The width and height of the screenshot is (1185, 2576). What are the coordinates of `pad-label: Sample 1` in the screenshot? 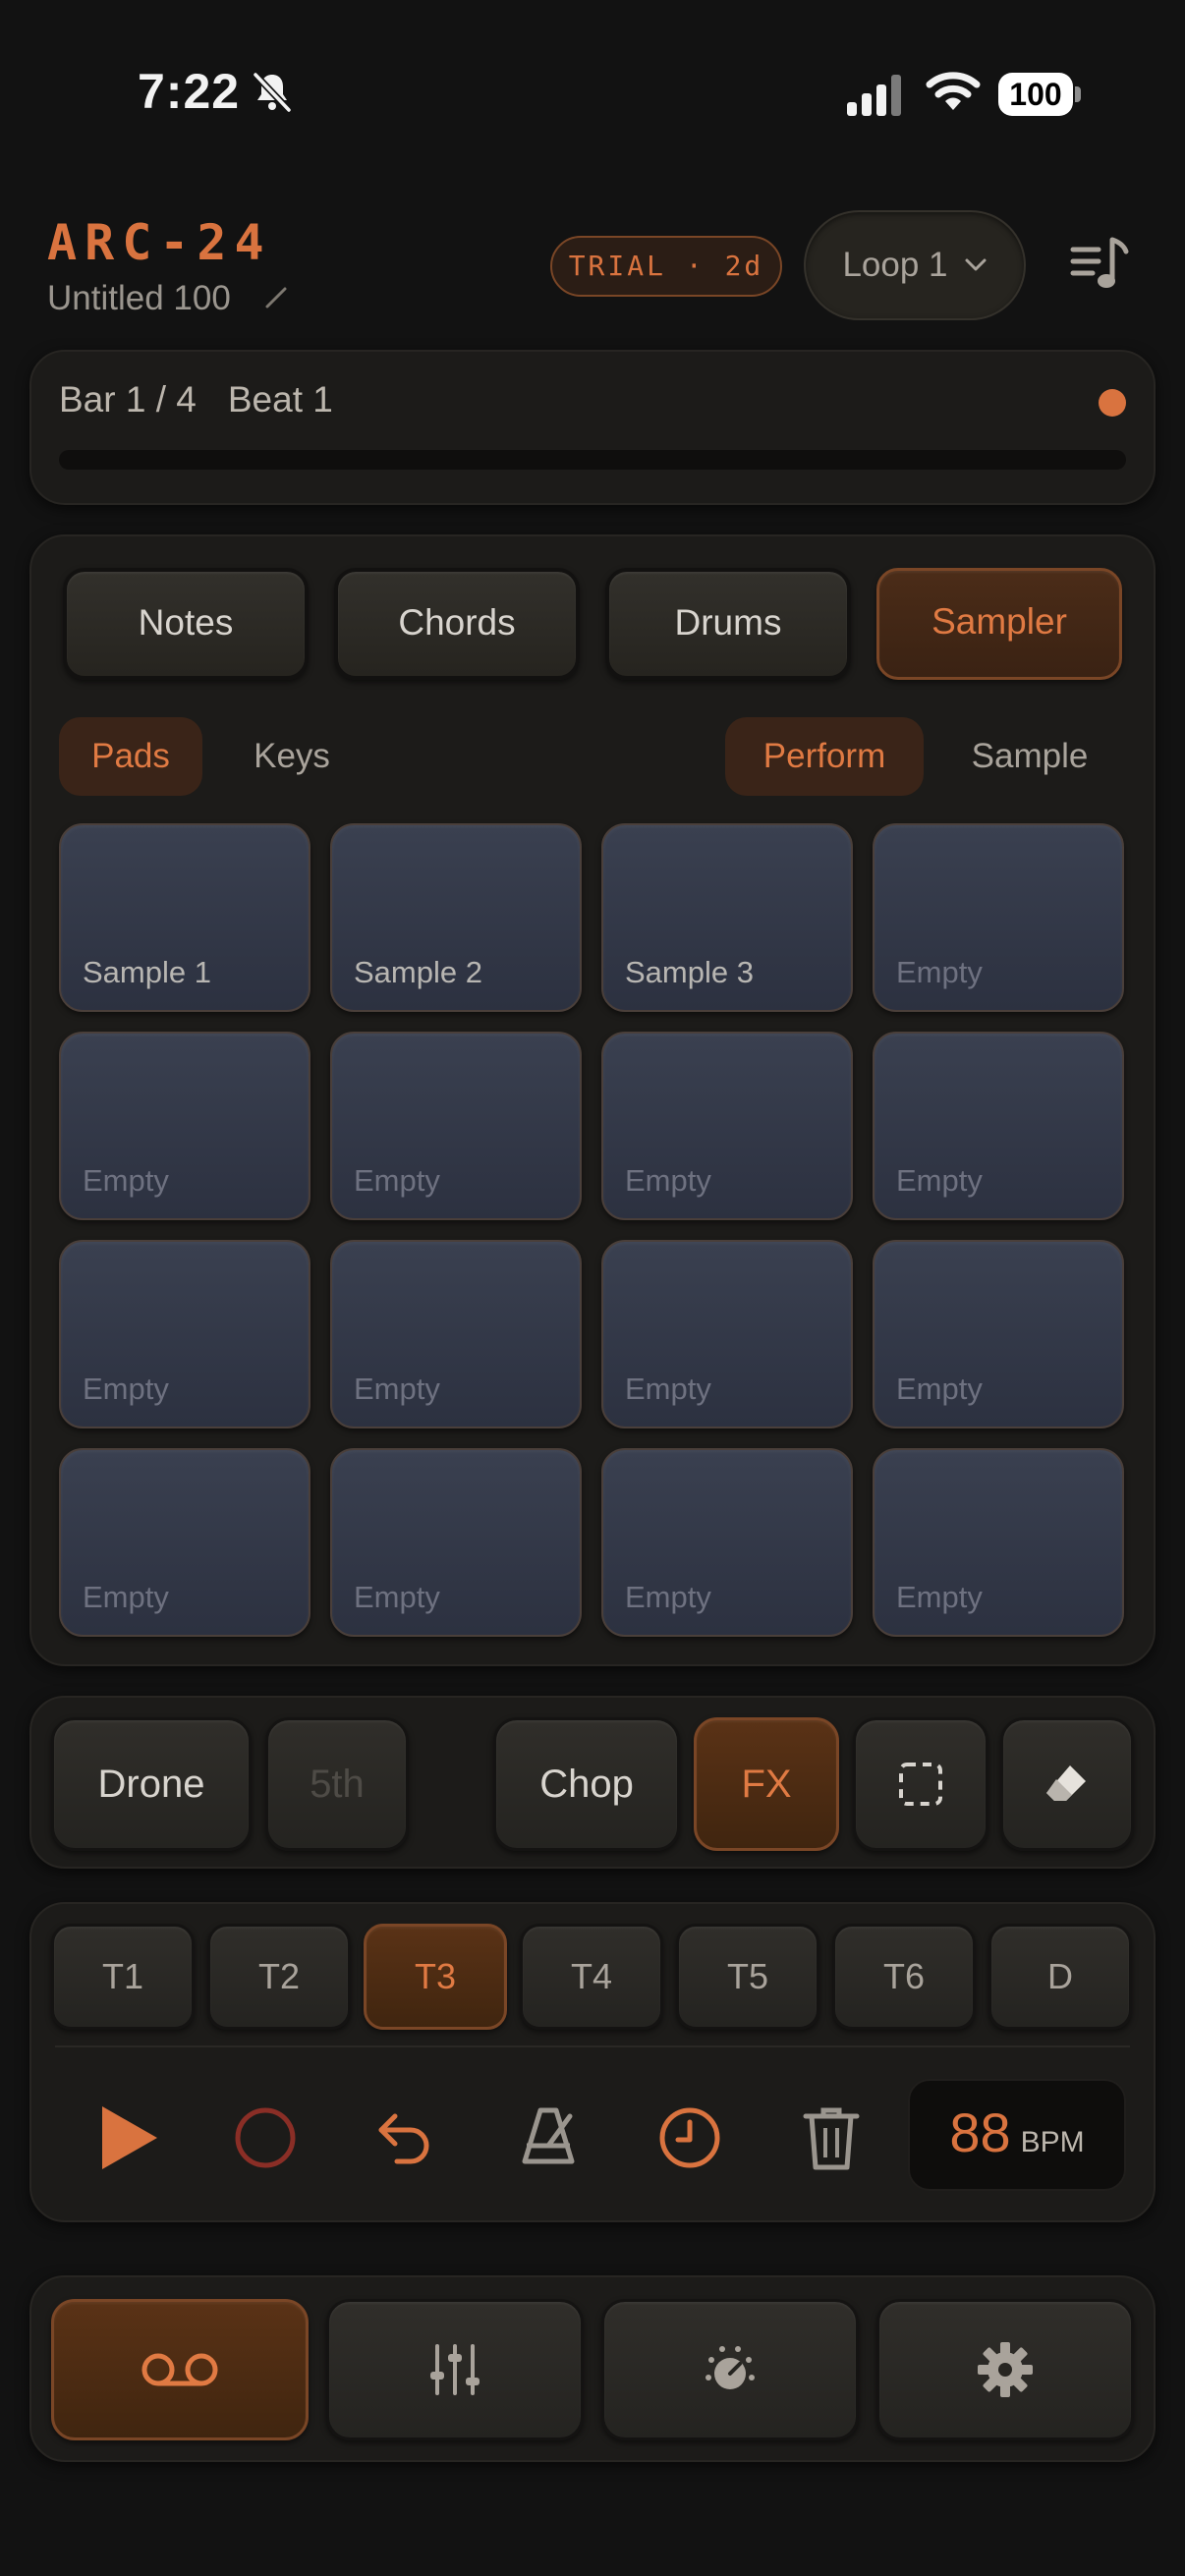 It's located at (147, 972).